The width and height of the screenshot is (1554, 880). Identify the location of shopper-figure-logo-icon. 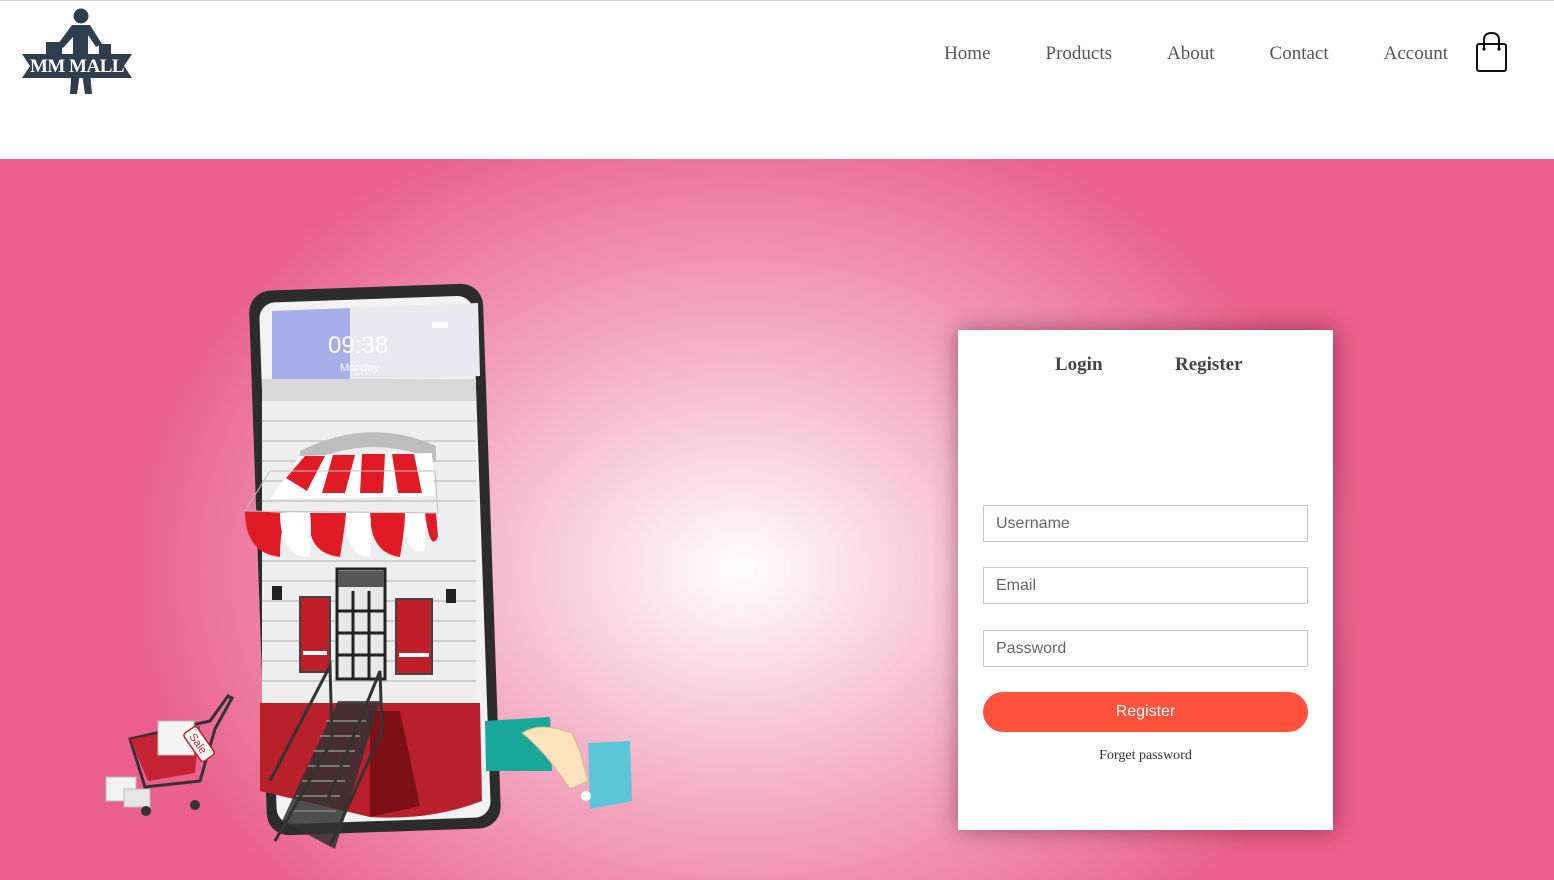
(77, 51).